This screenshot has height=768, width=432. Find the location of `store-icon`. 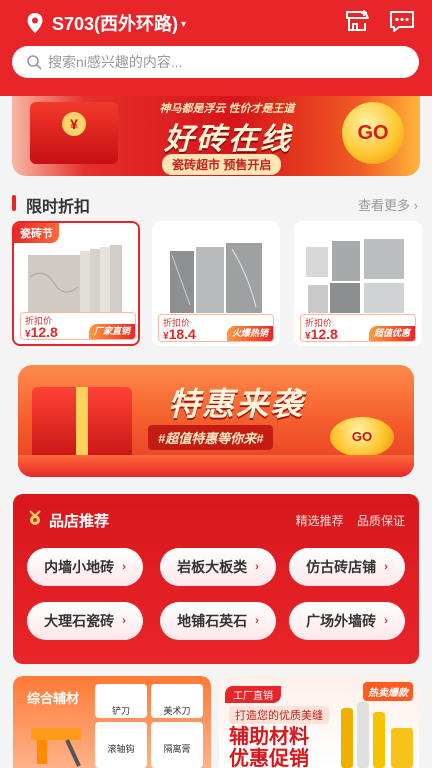

store-icon is located at coordinates (358, 21).